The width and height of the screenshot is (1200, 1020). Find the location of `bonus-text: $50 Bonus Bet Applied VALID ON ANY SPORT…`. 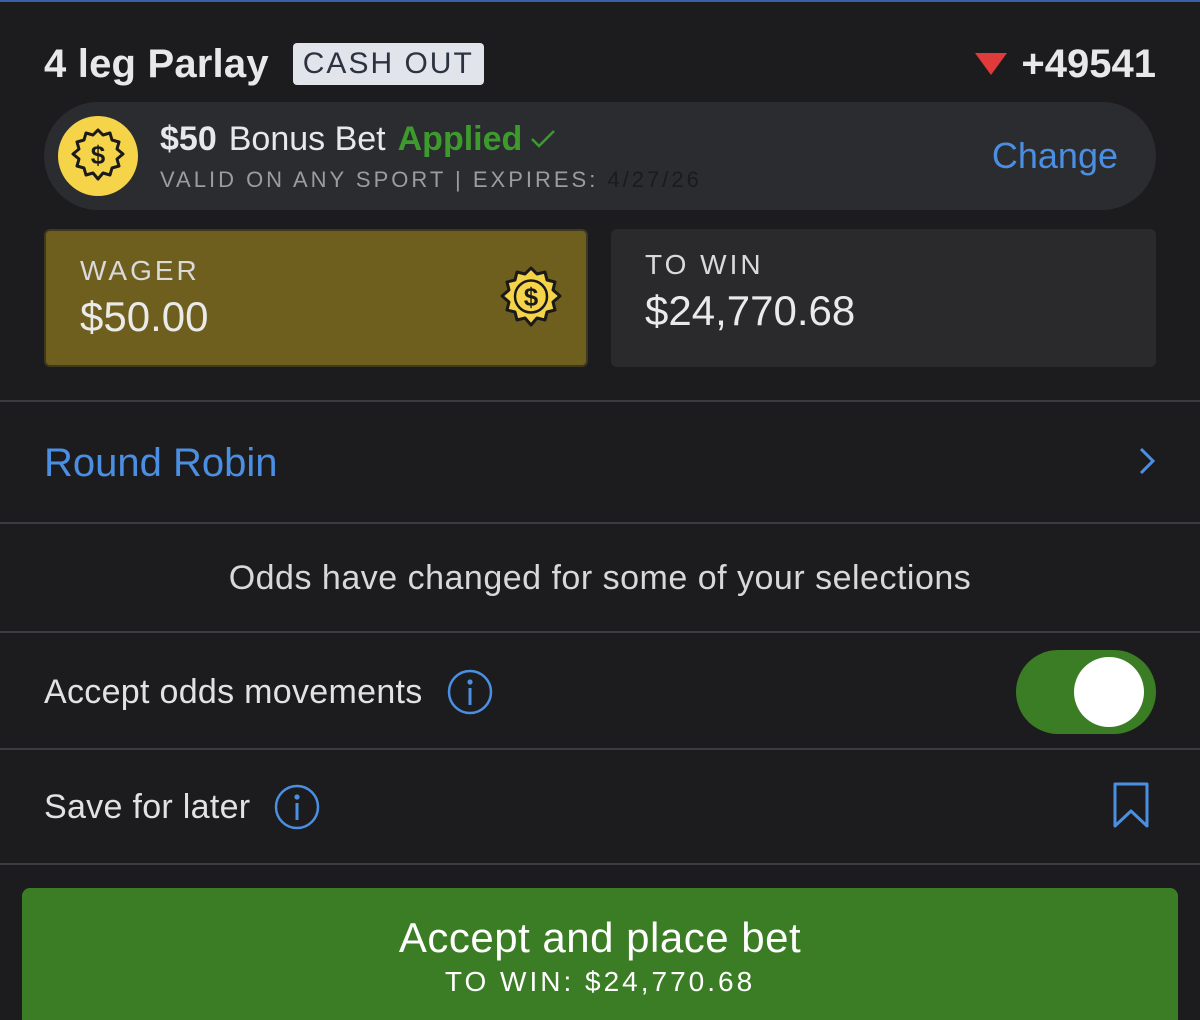

bonus-text: $50 Bonus Bet Applied VALID ON ANY SPORT… is located at coordinates (431, 156).